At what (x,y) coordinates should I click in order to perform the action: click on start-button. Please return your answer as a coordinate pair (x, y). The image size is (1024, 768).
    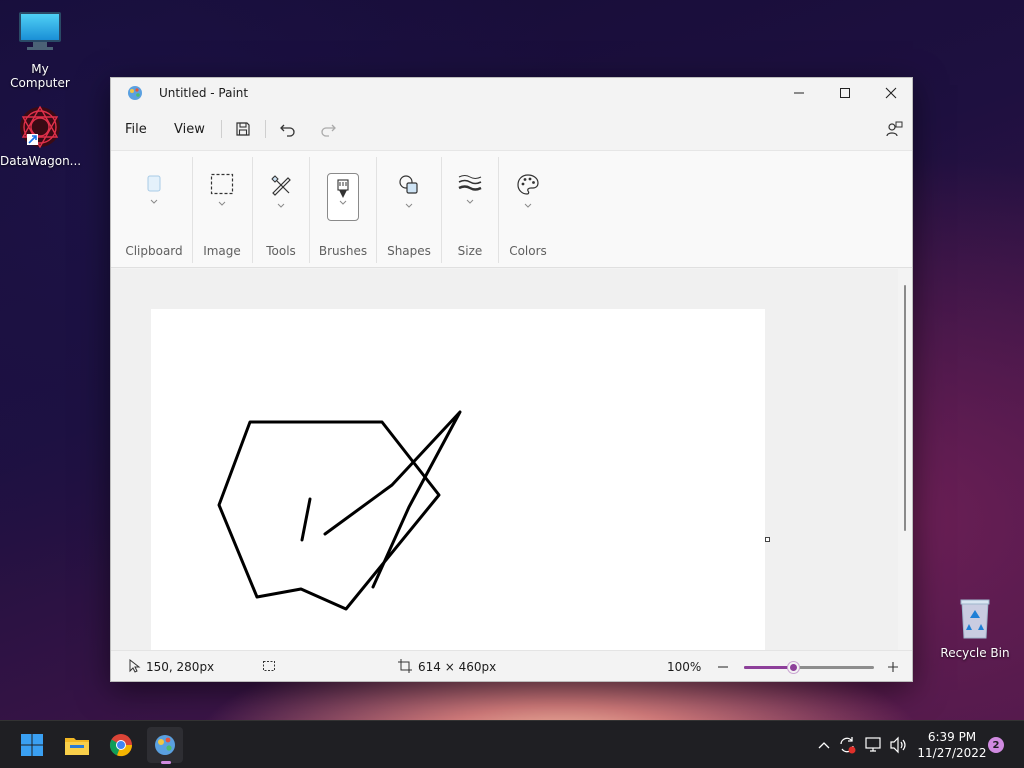
    Looking at the image, I should click on (32, 745).